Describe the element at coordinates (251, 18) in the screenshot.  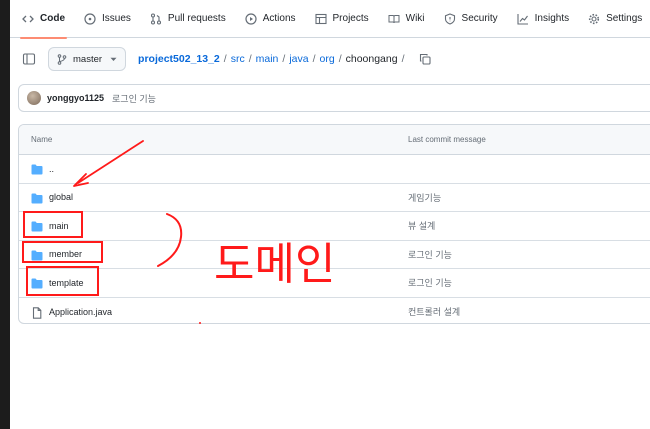
I see `play-icon` at that location.